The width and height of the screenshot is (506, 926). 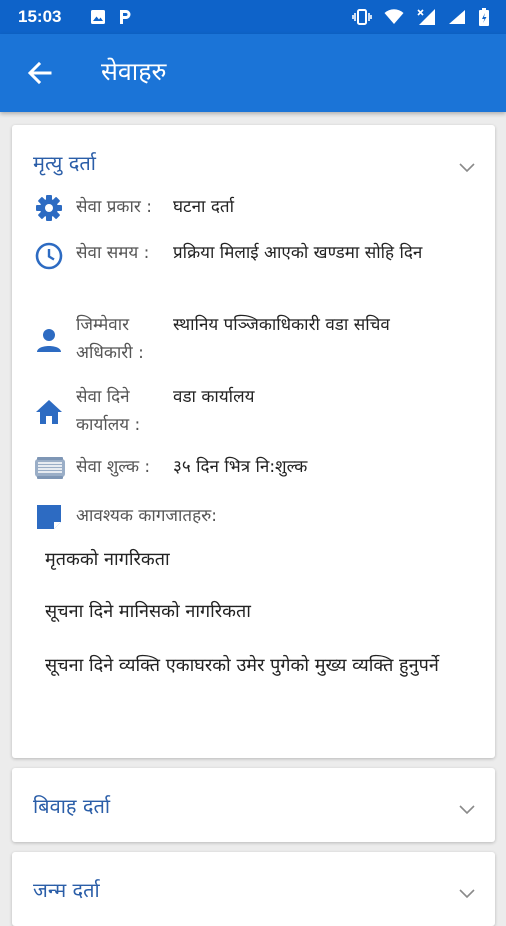 What do you see at coordinates (113, 467) in the screenshot?
I see `detail-label: सेवा शुल्क :` at bounding box center [113, 467].